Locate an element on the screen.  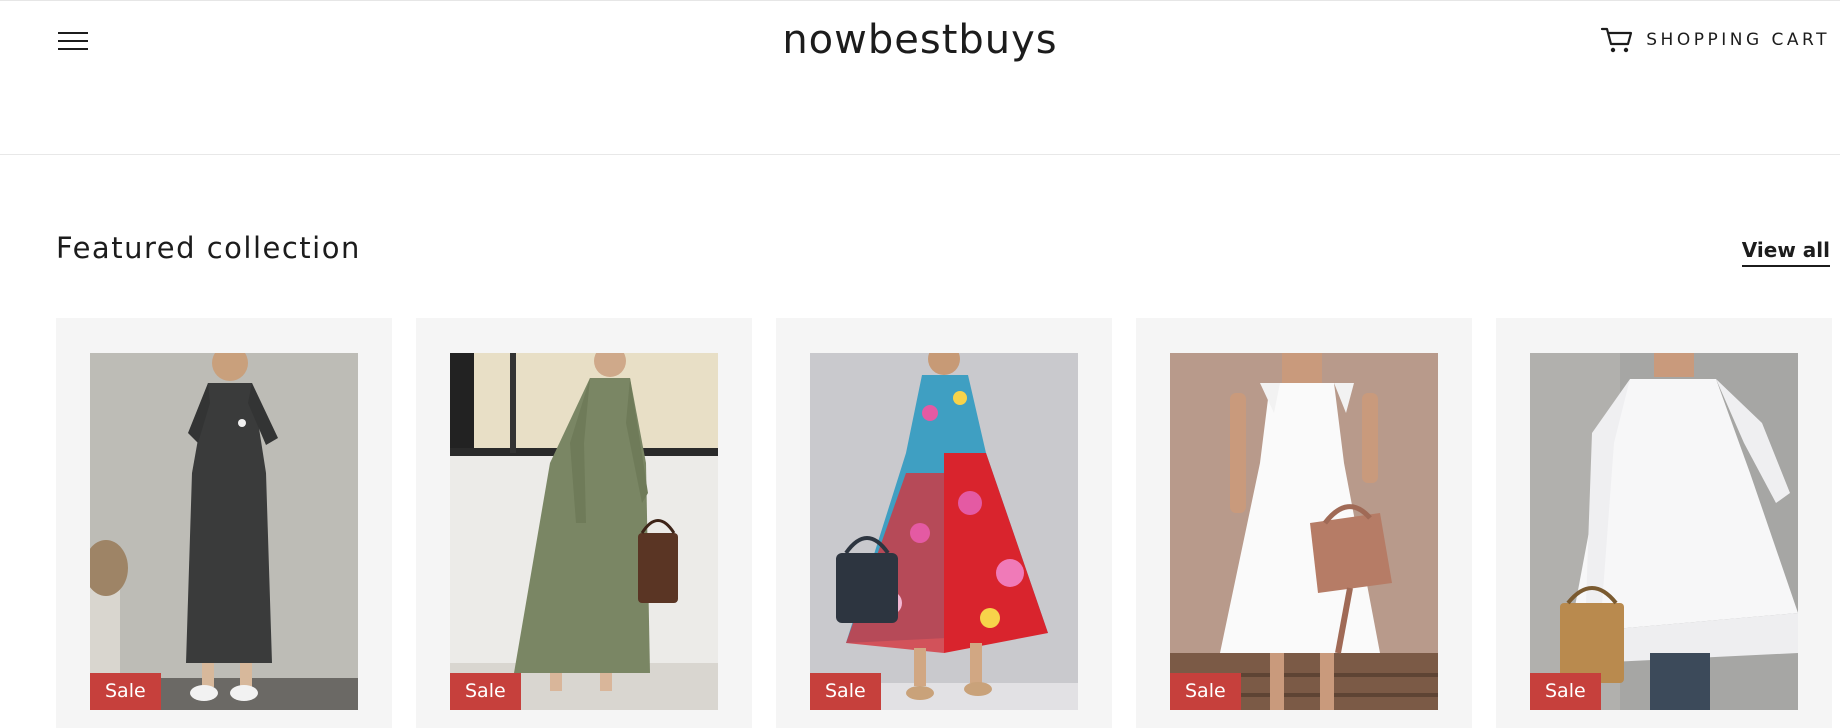
cart-icon is located at coordinates (1617, 40).